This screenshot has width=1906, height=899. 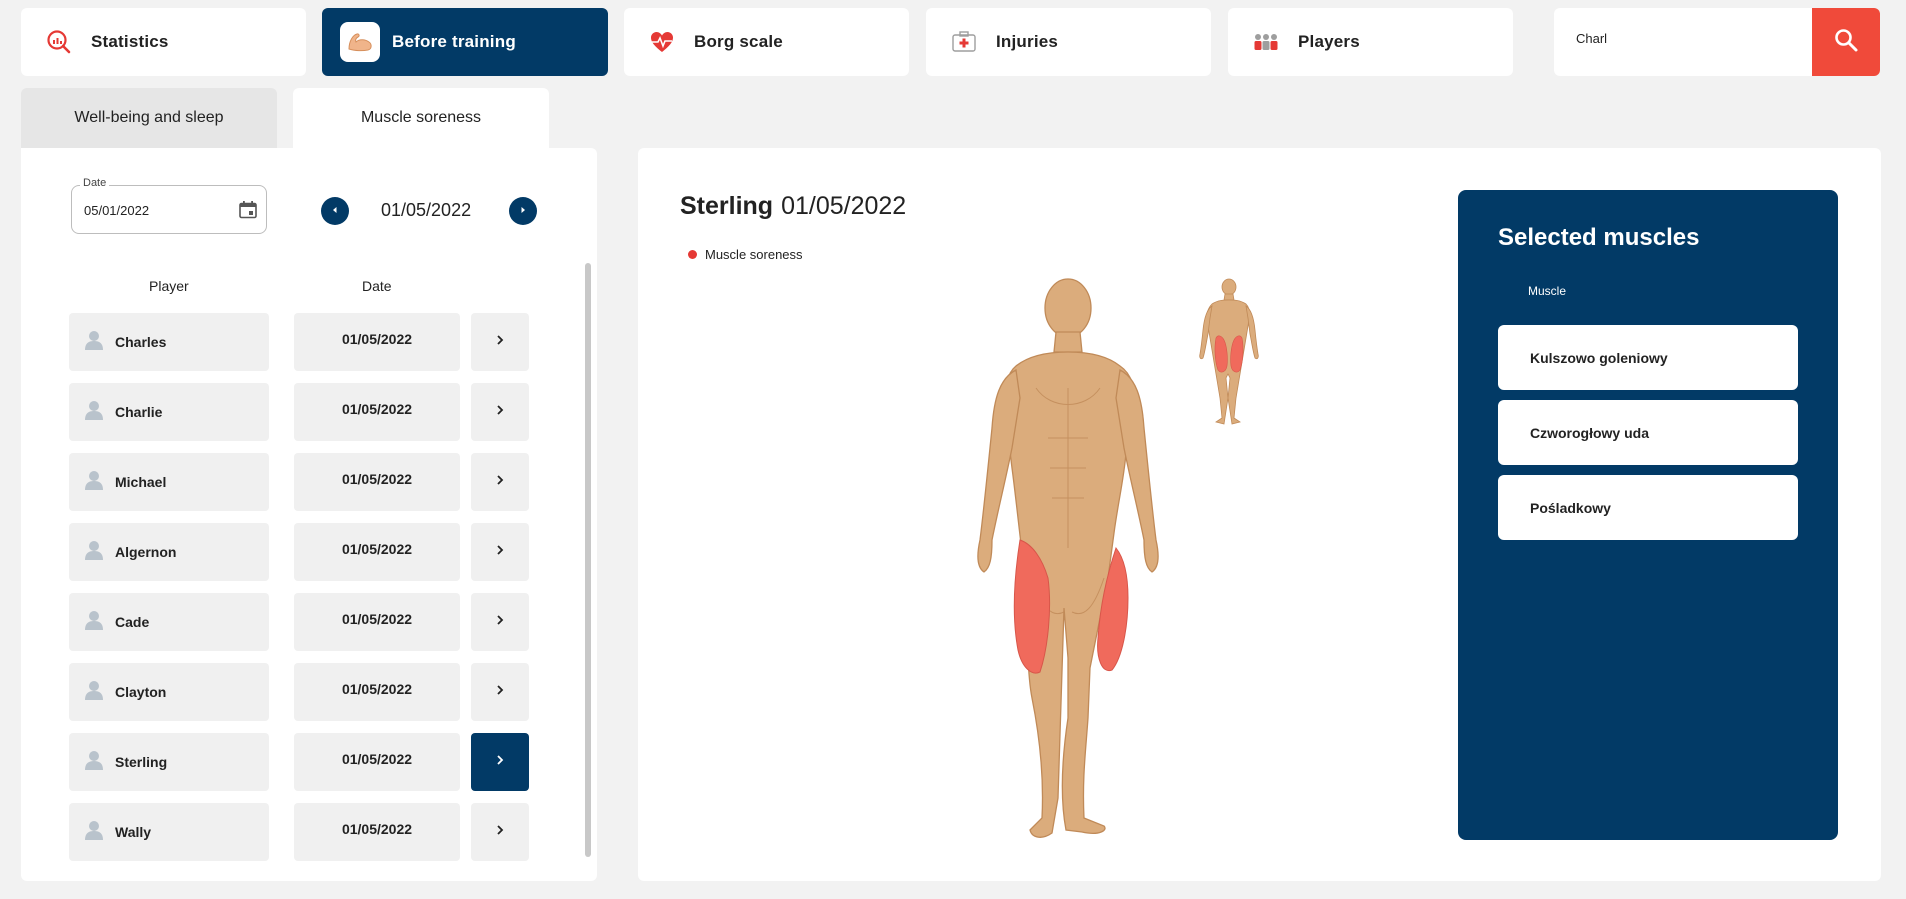 What do you see at coordinates (169, 832) in the screenshot?
I see `table-row-player: Wally` at bounding box center [169, 832].